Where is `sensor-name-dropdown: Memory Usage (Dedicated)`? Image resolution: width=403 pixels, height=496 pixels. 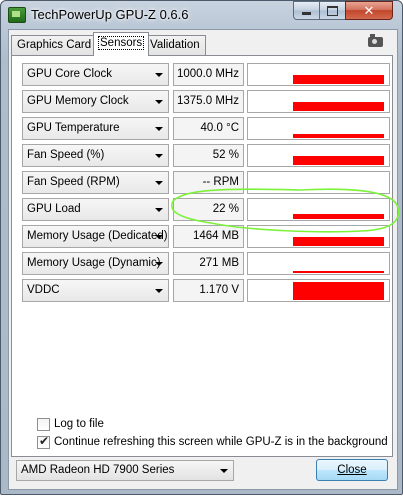 sensor-name-dropdown: Memory Usage (Dedicated) is located at coordinates (95, 236).